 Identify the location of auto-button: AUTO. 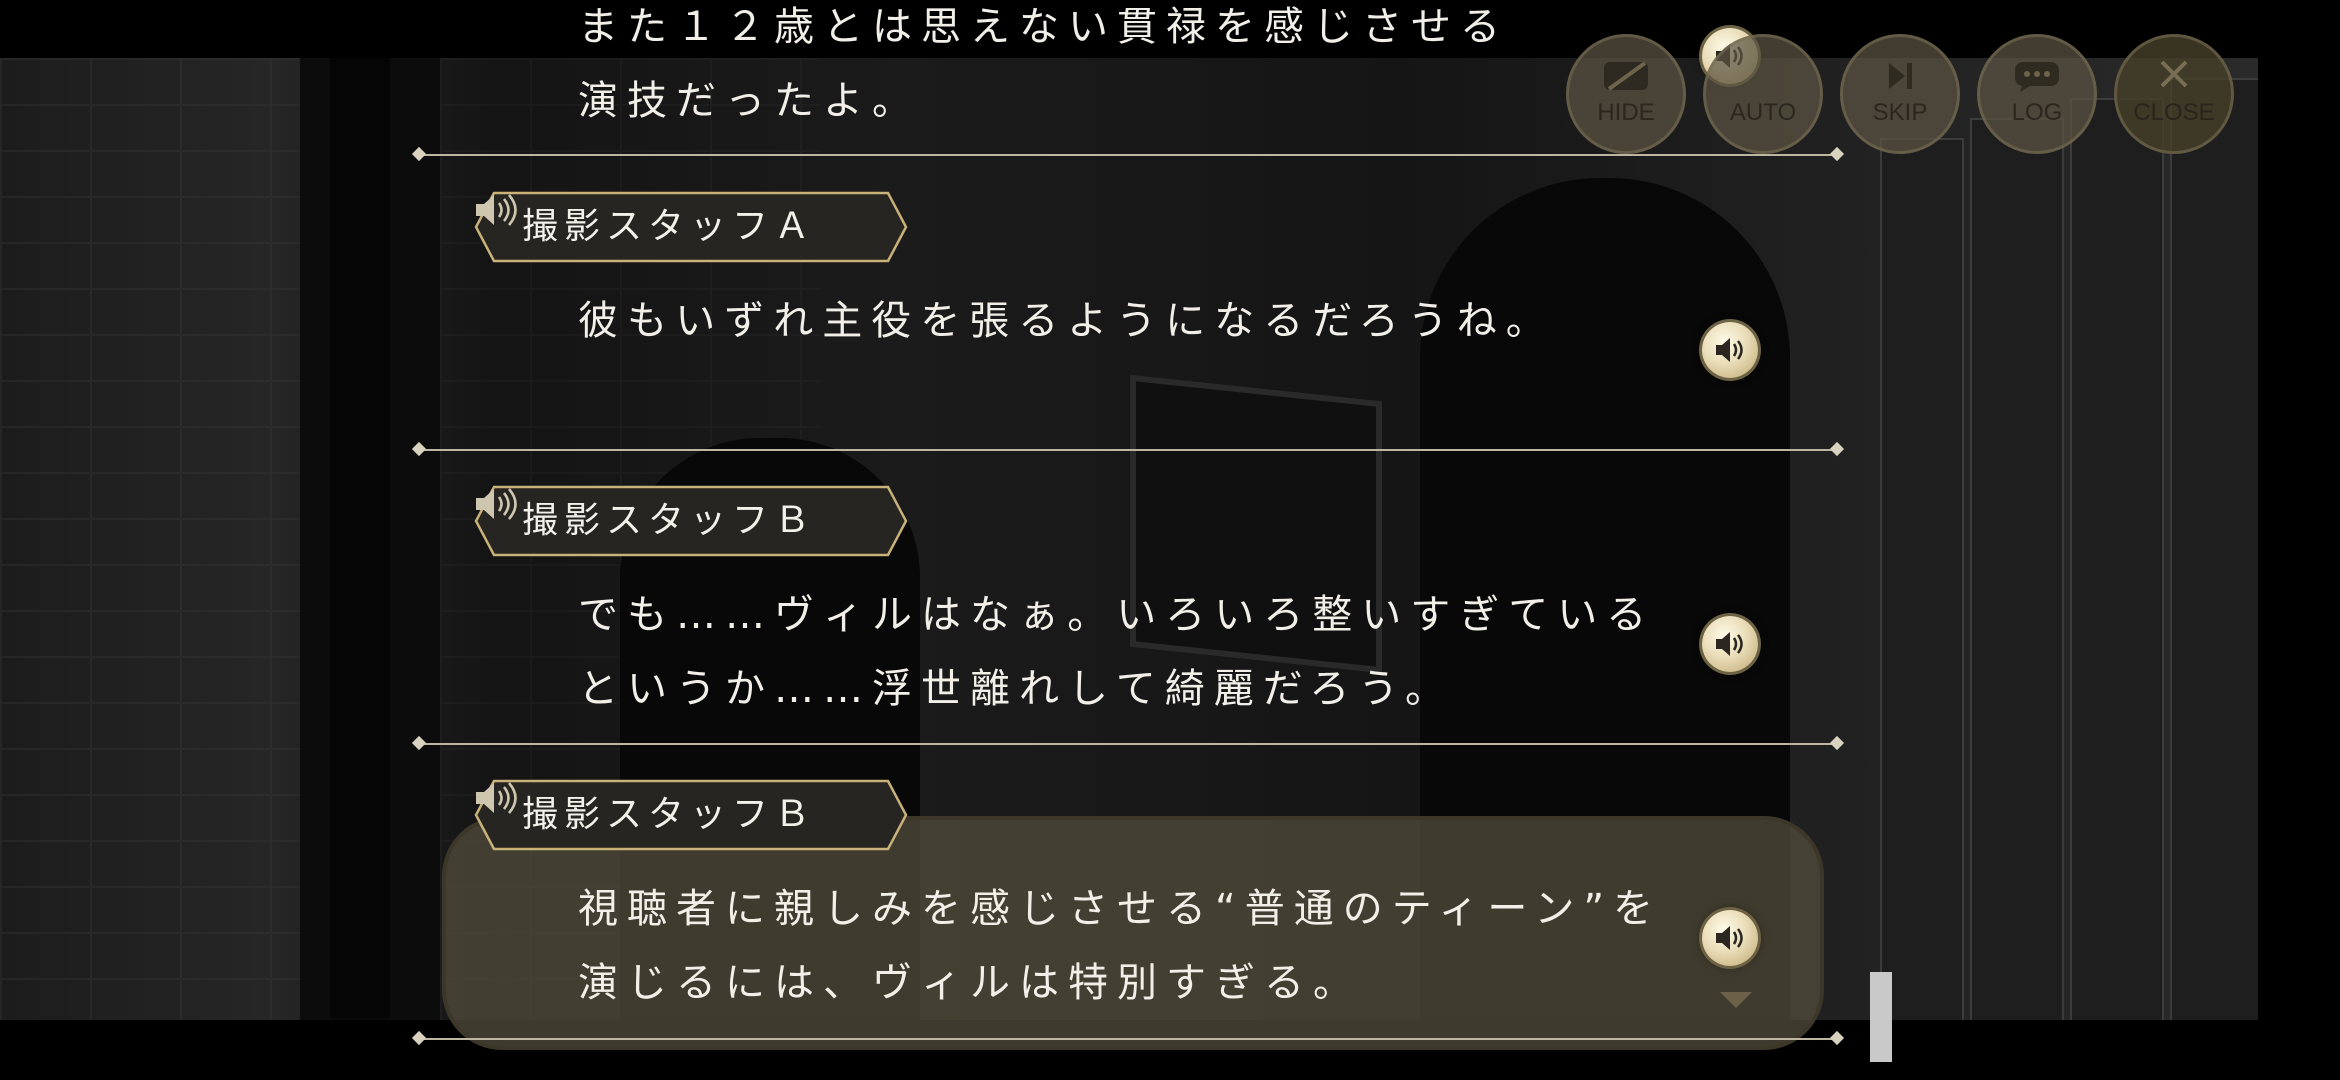
(1763, 94).